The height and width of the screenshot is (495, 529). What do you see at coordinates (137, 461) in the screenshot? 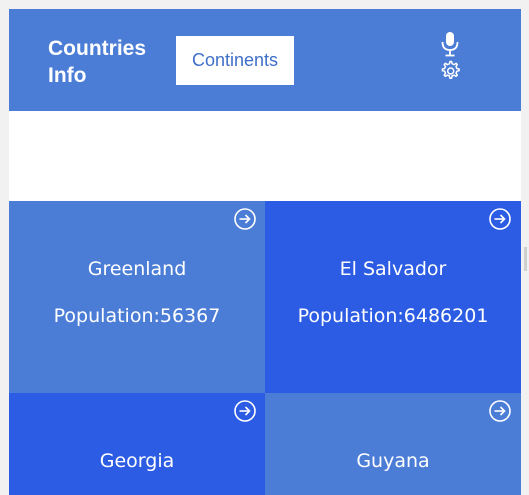
I see `country-name: Georgia` at bounding box center [137, 461].